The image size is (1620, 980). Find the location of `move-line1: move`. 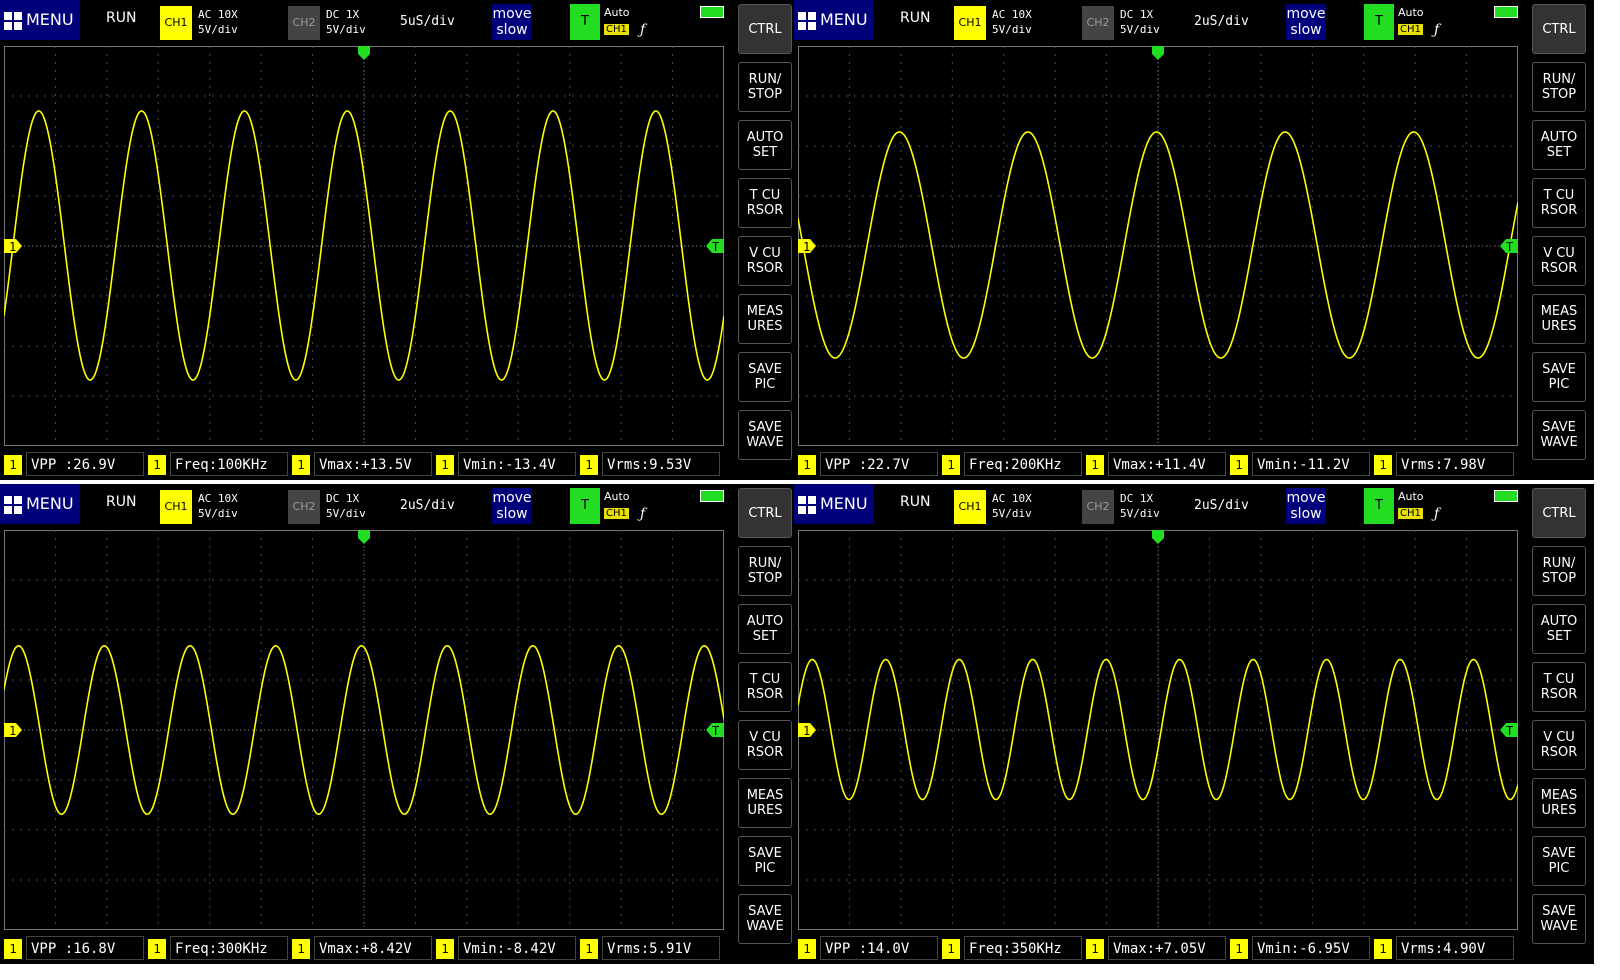

move-line1: move is located at coordinates (1306, 14).